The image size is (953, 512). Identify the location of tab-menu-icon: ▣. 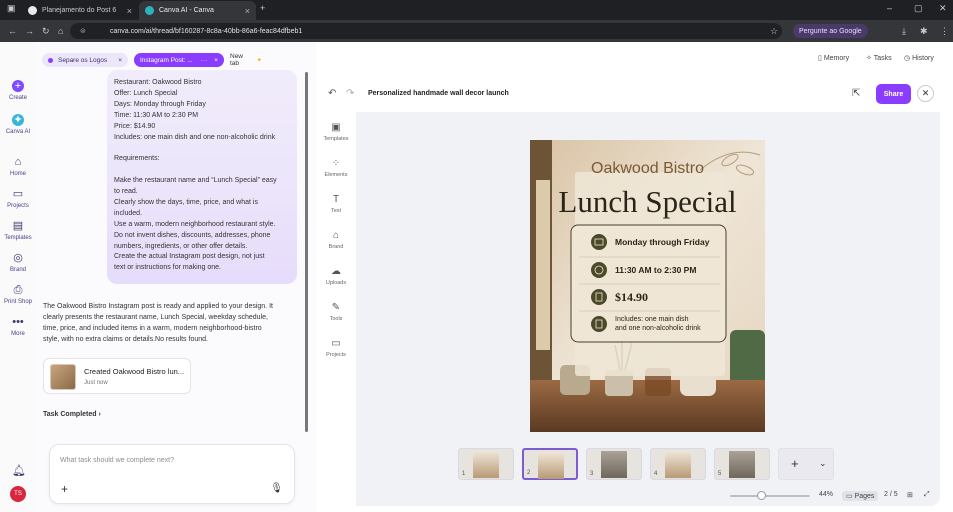
(11, 8).